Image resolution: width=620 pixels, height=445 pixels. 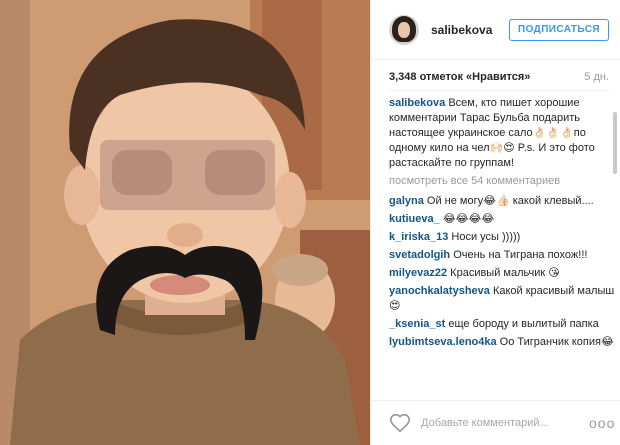 What do you see at coordinates (596, 77) in the screenshot?
I see `post-age: 5 дн.` at bounding box center [596, 77].